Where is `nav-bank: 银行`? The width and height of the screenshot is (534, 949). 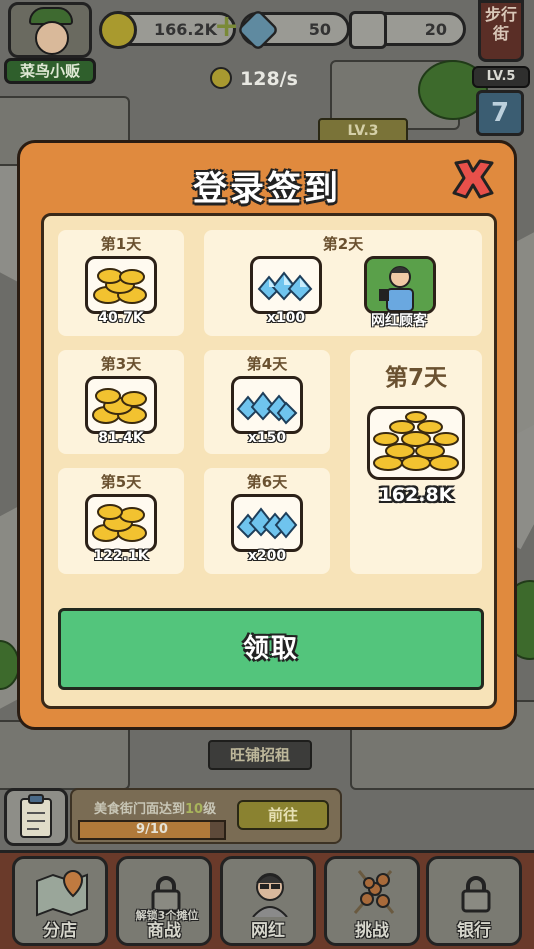 nav-bank: 银行 is located at coordinates (474, 901).